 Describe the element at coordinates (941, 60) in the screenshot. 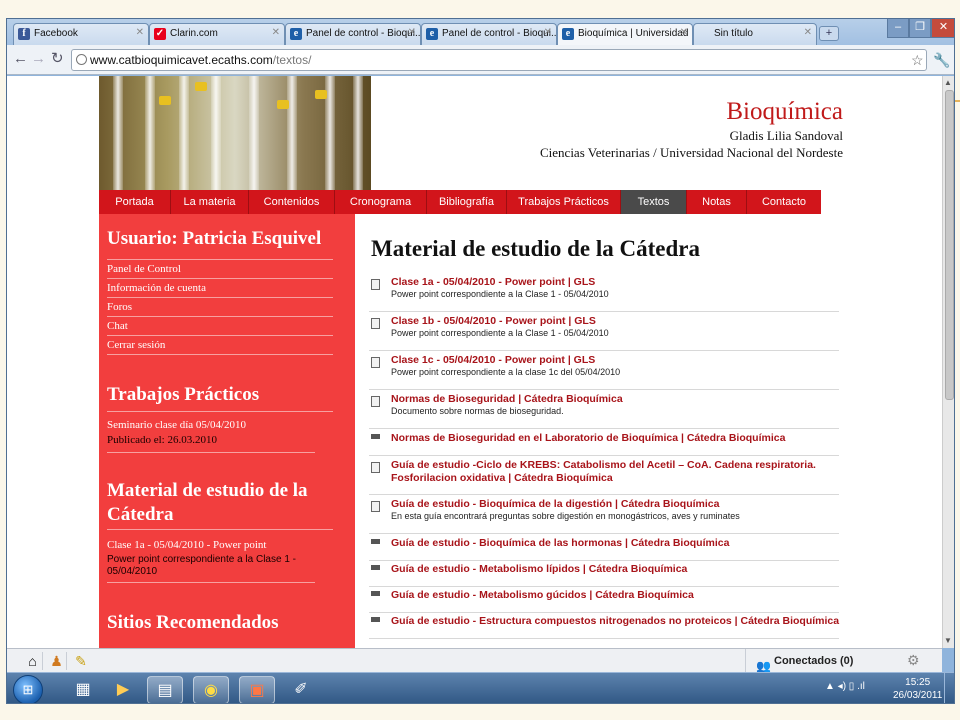

I see `wrench-icon: 🔧` at that location.